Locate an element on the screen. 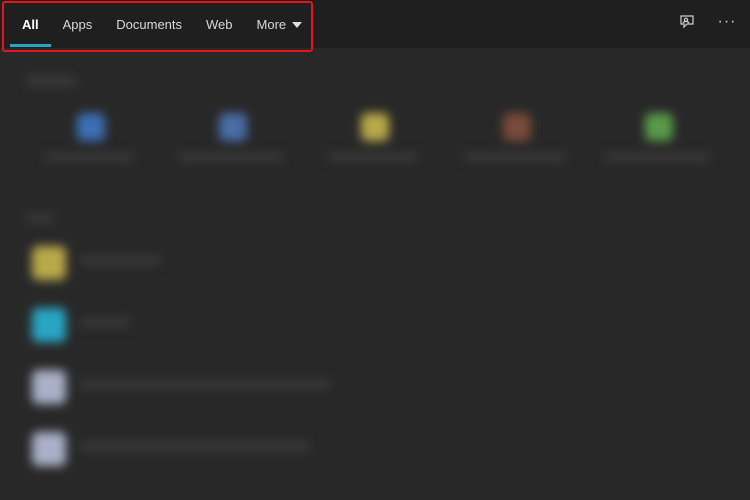 This screenshot has height=500, width=750. more-options-icon: ··· is located at coordinates (727, 22).